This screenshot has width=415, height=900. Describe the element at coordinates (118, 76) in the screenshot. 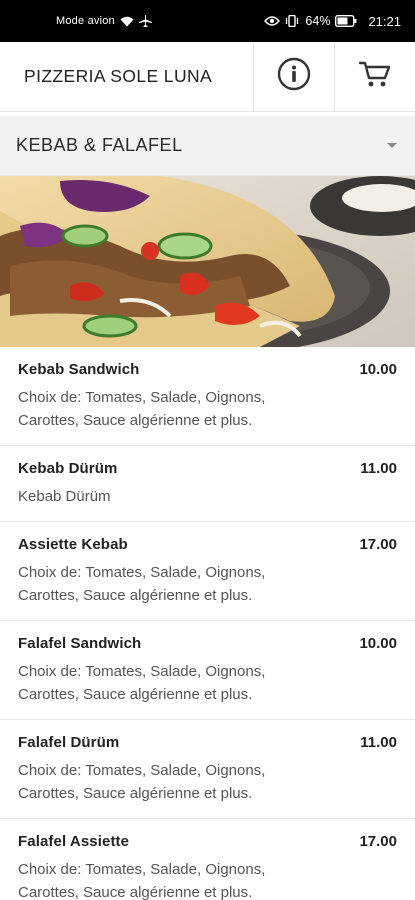

I see `restaurant-title: PIZZERIA SOLE LUNA` at that location.